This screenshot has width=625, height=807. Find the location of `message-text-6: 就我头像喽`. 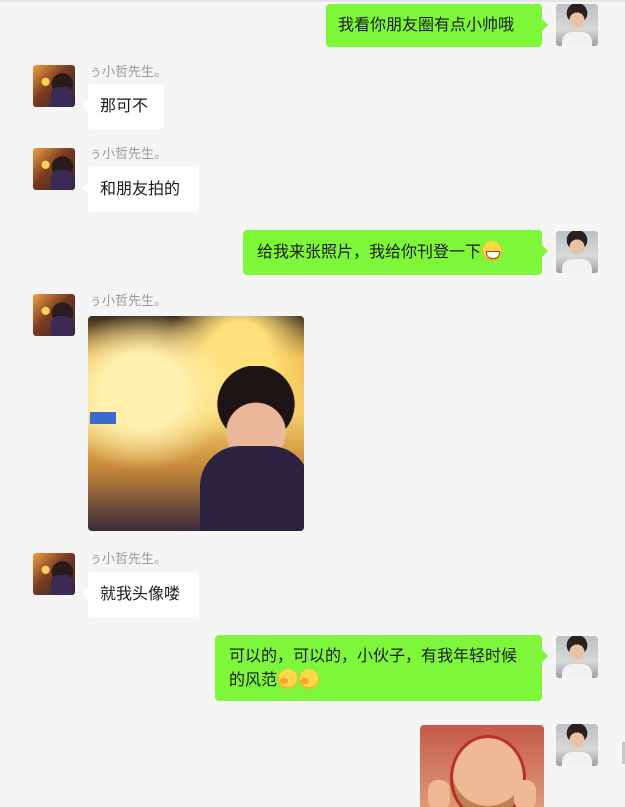

message-text-6: 就我头像喽 is located at coordinates (140, 593).